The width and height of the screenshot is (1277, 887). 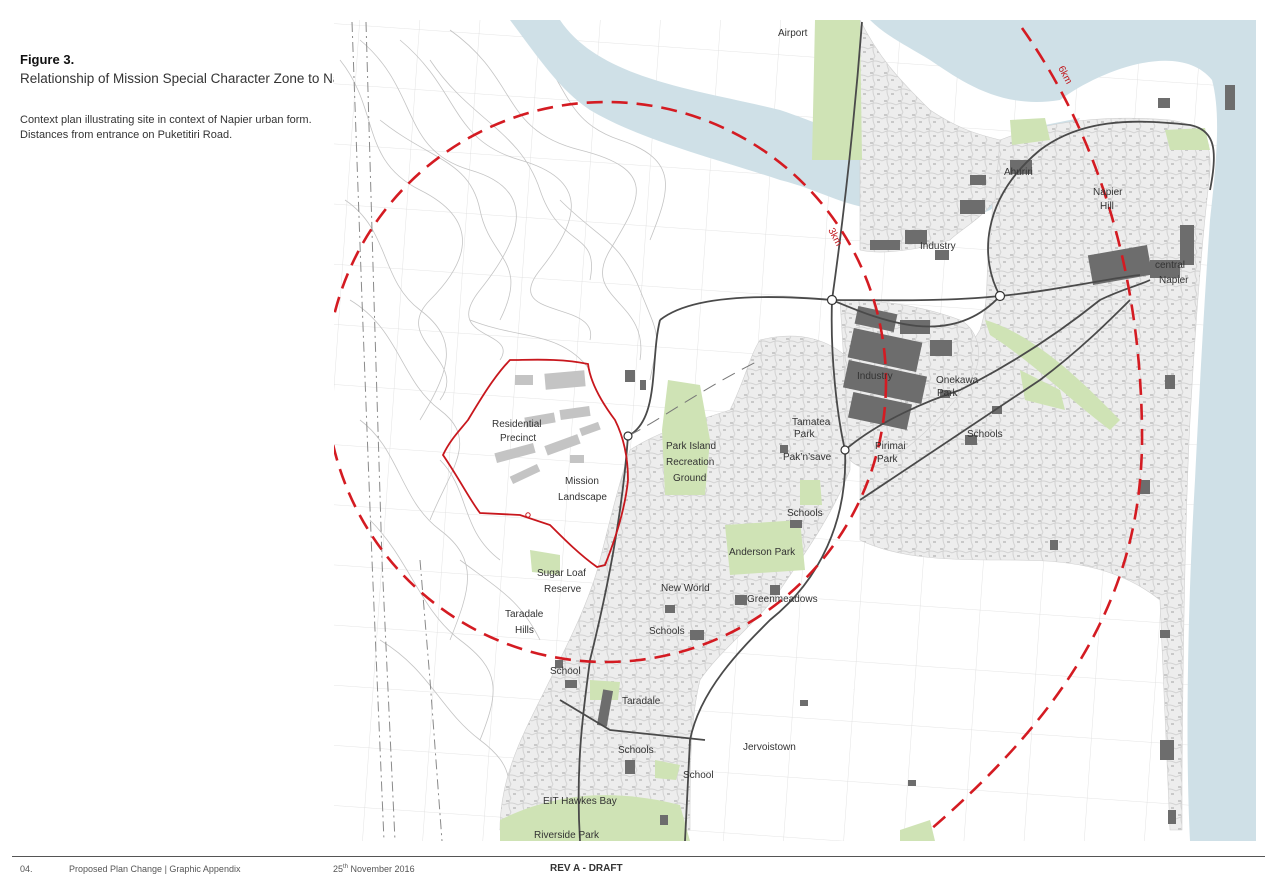 I want to click on label-jervoistown: Jervoistown, so click(x=769, y=747).